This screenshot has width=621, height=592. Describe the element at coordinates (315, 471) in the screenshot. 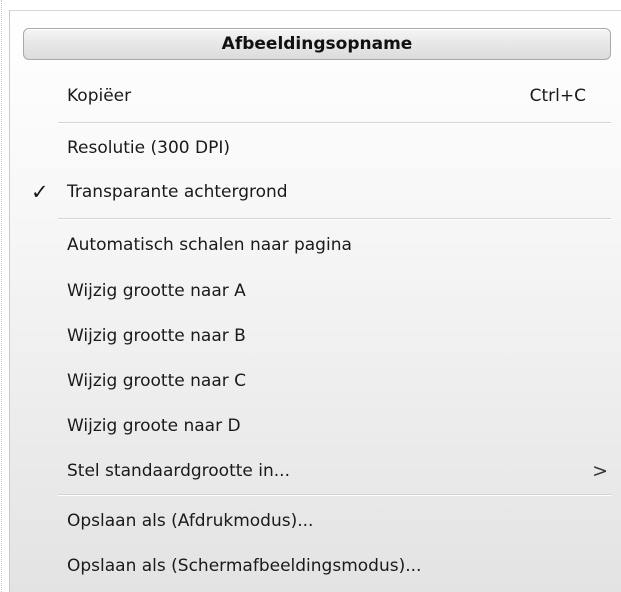

I see `menu-item-set-default-size: Stel standaardgrootte in... >` at that location.